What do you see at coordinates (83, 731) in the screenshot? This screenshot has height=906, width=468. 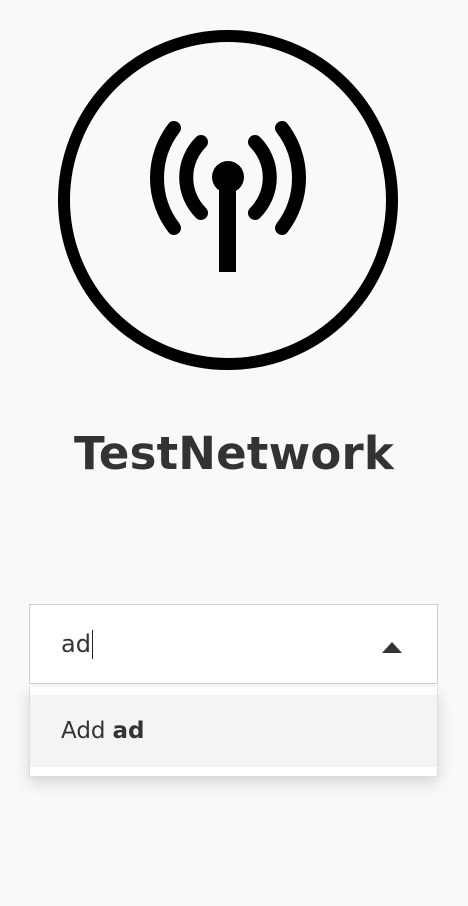 I see `option-prefix: Add` at bounding box center [83, 731].